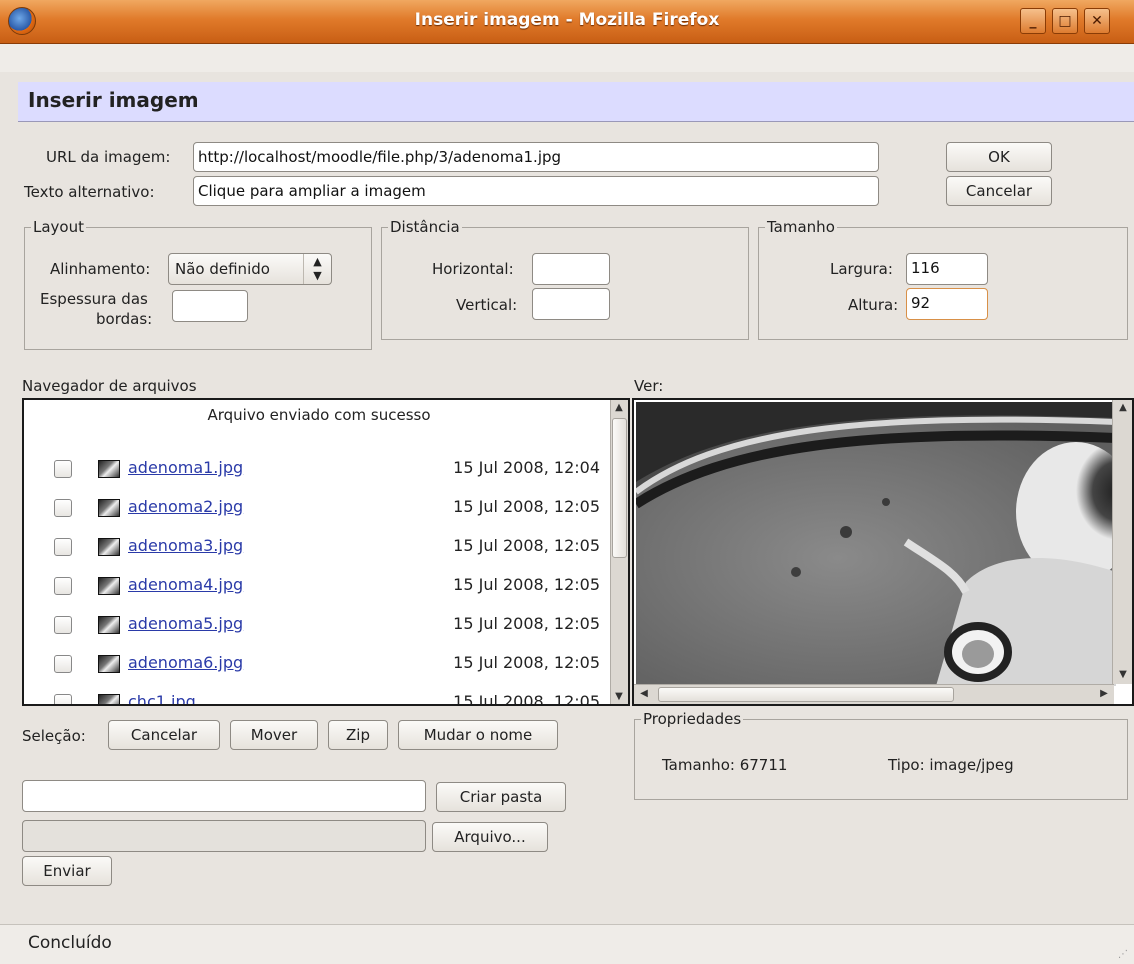  I want to click on file-row: adenoma5.jpg 15 Jul 2008, 12:05, so click(319, 625).